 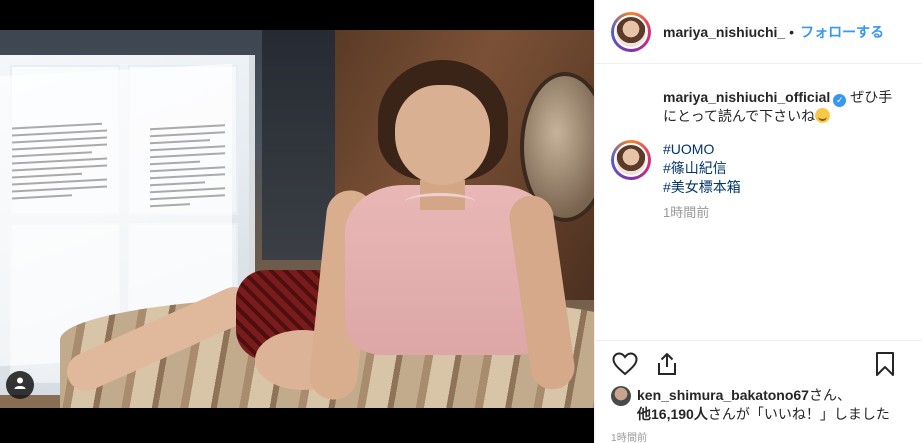 I want to click on caption-username: mariya_nishiuchi_official, so click(x=746, y=97).